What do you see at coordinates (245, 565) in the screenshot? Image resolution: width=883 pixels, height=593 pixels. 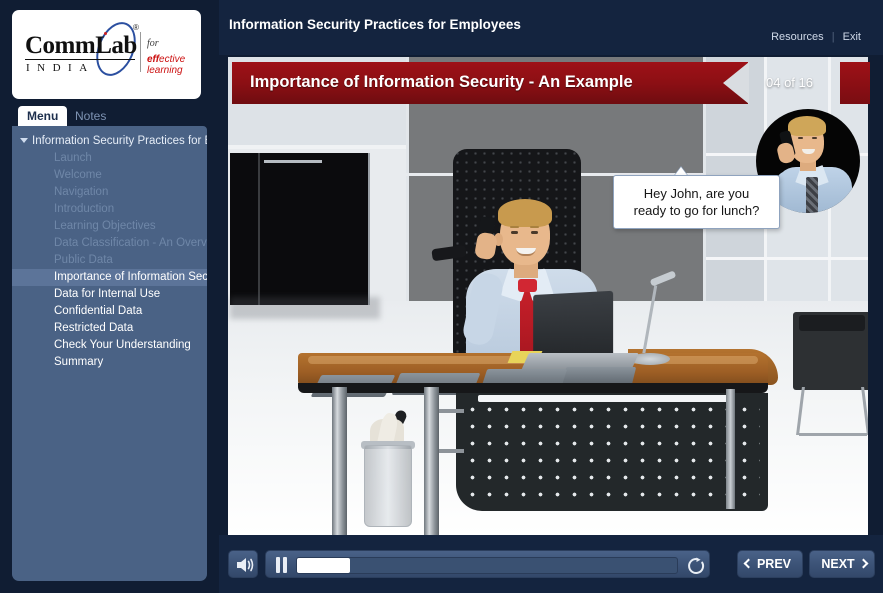 I see `speaker-icon` at bounding box center [245, 565].